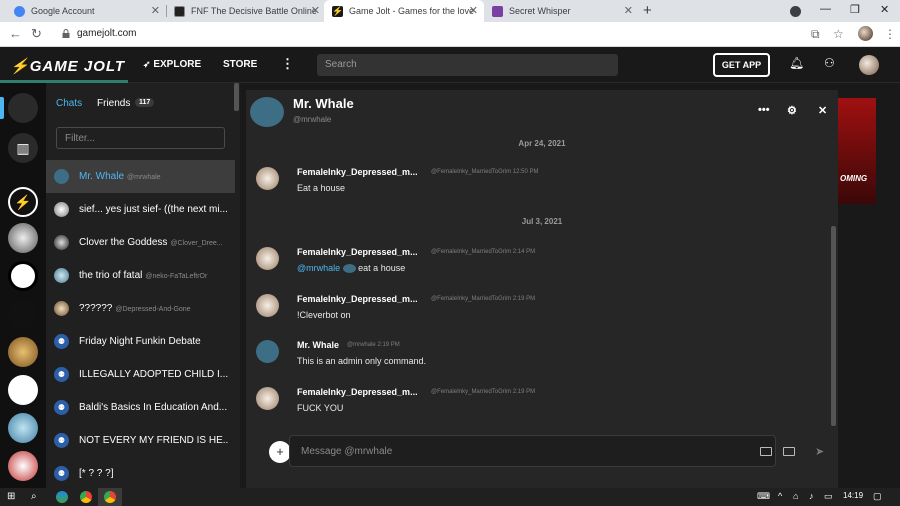 The image size is (900, 506). Describe the element at coordinates (246, 11) in the screenshot. I see `browser-tab-fnf: FNF The Decisive Battle Online - ... ✕` at that location.